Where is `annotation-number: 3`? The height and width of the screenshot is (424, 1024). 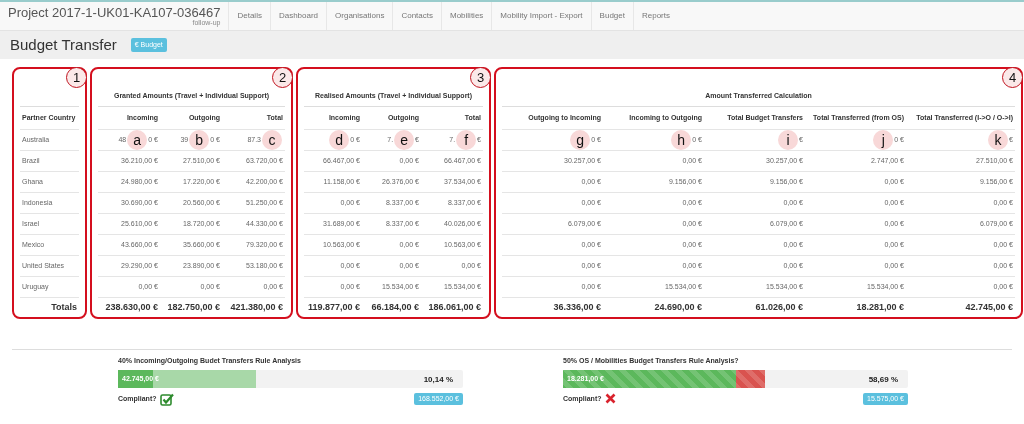 annotation-number: 3 is located at coordinates (480, 77).